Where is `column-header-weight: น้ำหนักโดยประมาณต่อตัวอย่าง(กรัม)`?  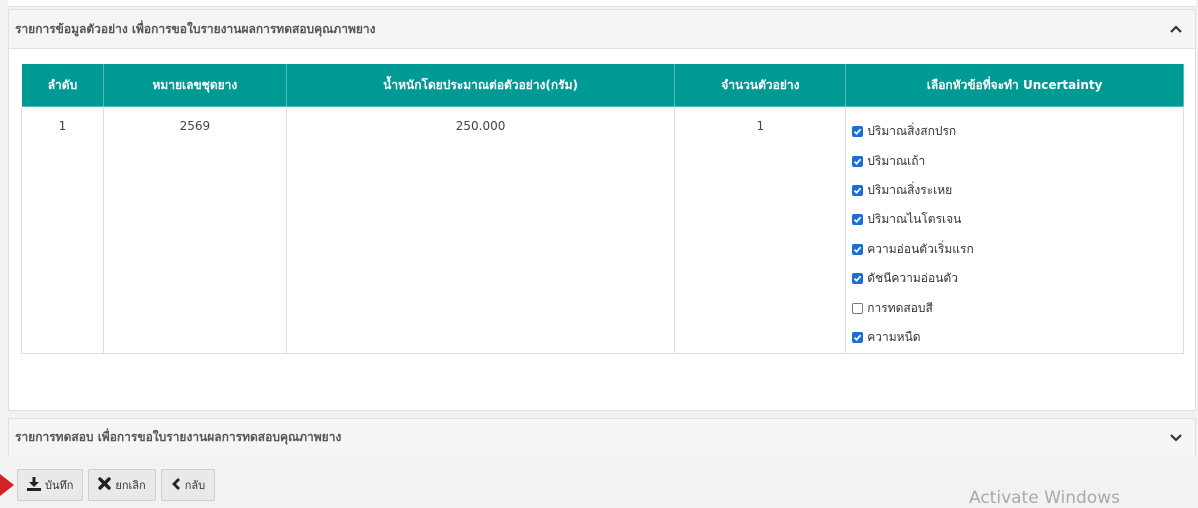
column-header-weight: น้ำหนักโดยประมาณต่อตัวอย่าง(กรัม) is located at coordinates (480, 85).